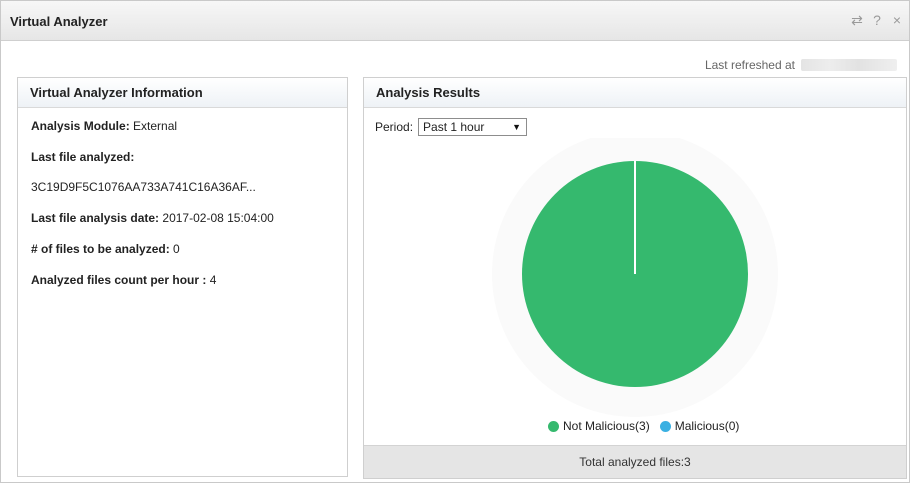 The height and width of the screenshot is (483, 910). Describe the element at coordinates (155, 126) in the screenshot. I see `info-value: External` at that location.